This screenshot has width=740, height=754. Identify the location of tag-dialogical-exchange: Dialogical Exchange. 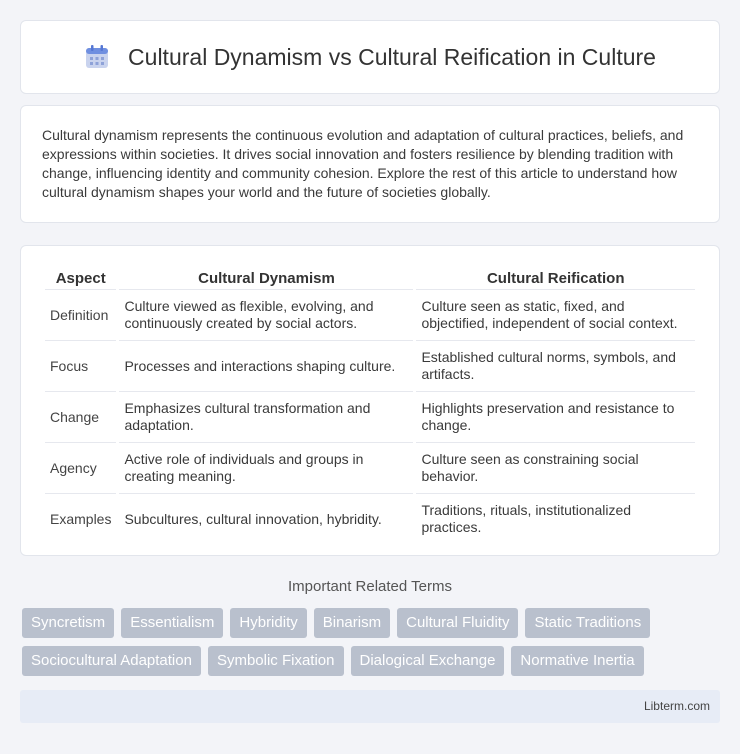
(427, 661).